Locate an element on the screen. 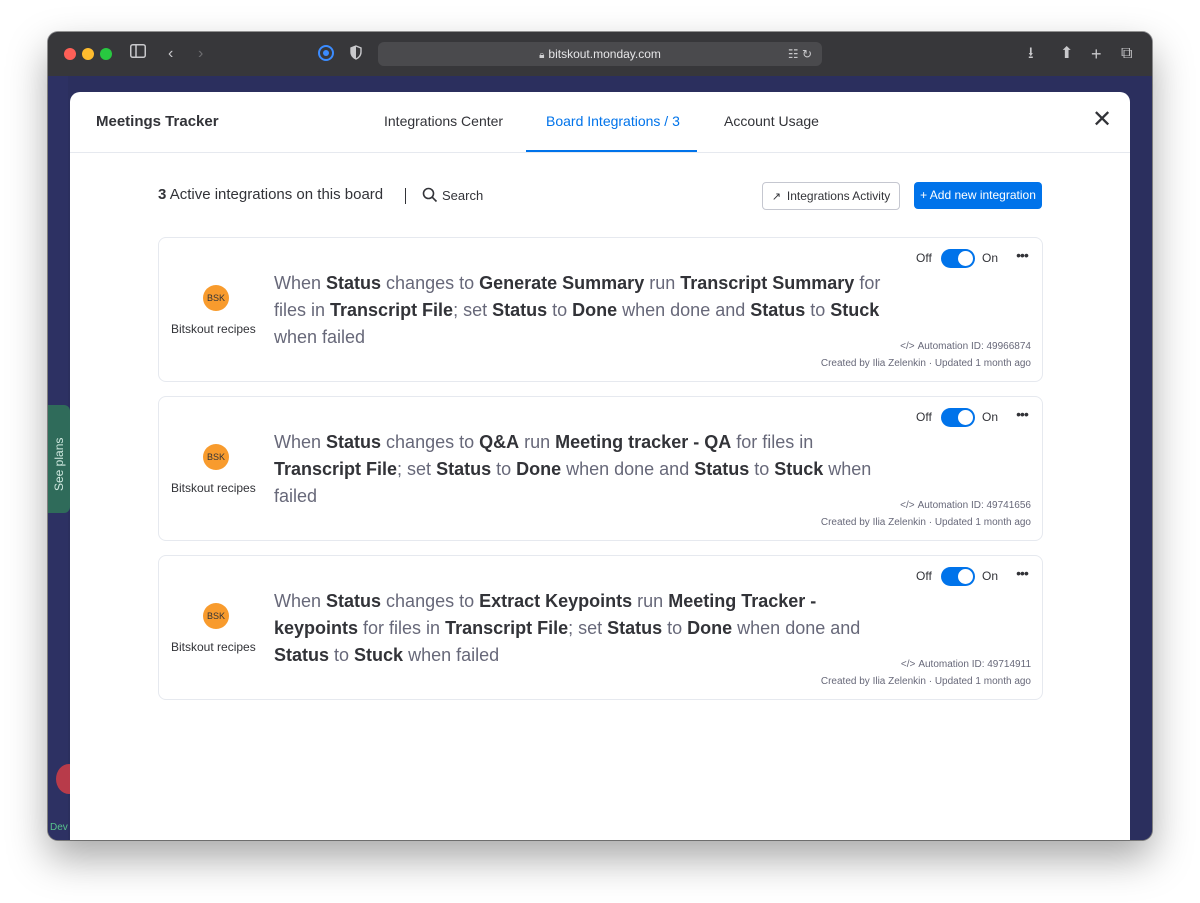 The image size is (1200, 903). automation-id-text: Automation ID: 49966874 is located at coordinates (974, 346).